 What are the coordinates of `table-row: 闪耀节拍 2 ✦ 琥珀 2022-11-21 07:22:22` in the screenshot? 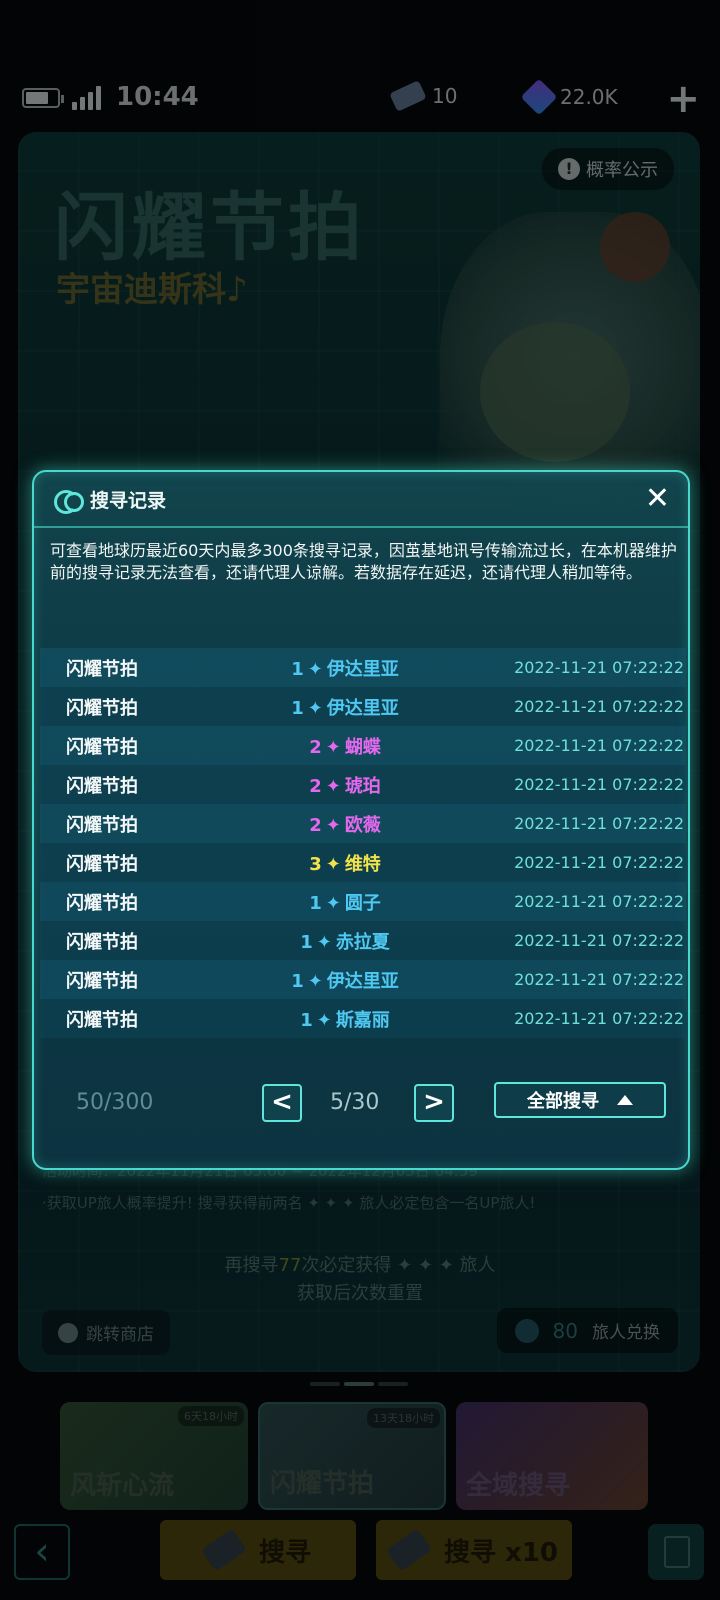 It's located at (363, 784).